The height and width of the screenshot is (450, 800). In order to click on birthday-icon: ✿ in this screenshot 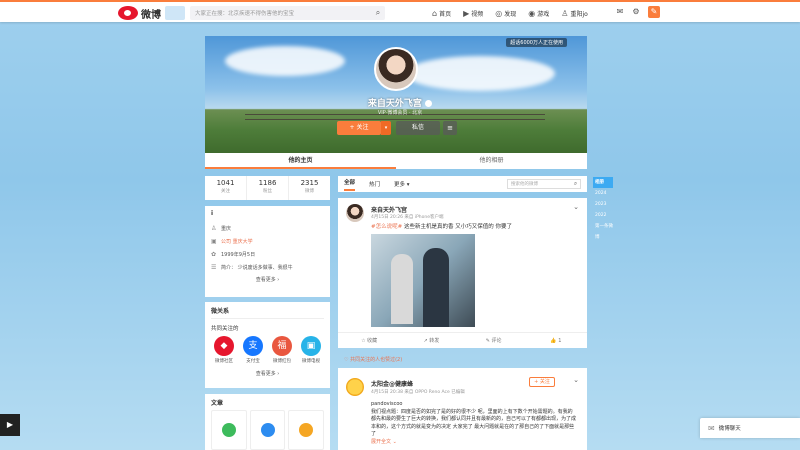, I will do `click(214, 254)`.